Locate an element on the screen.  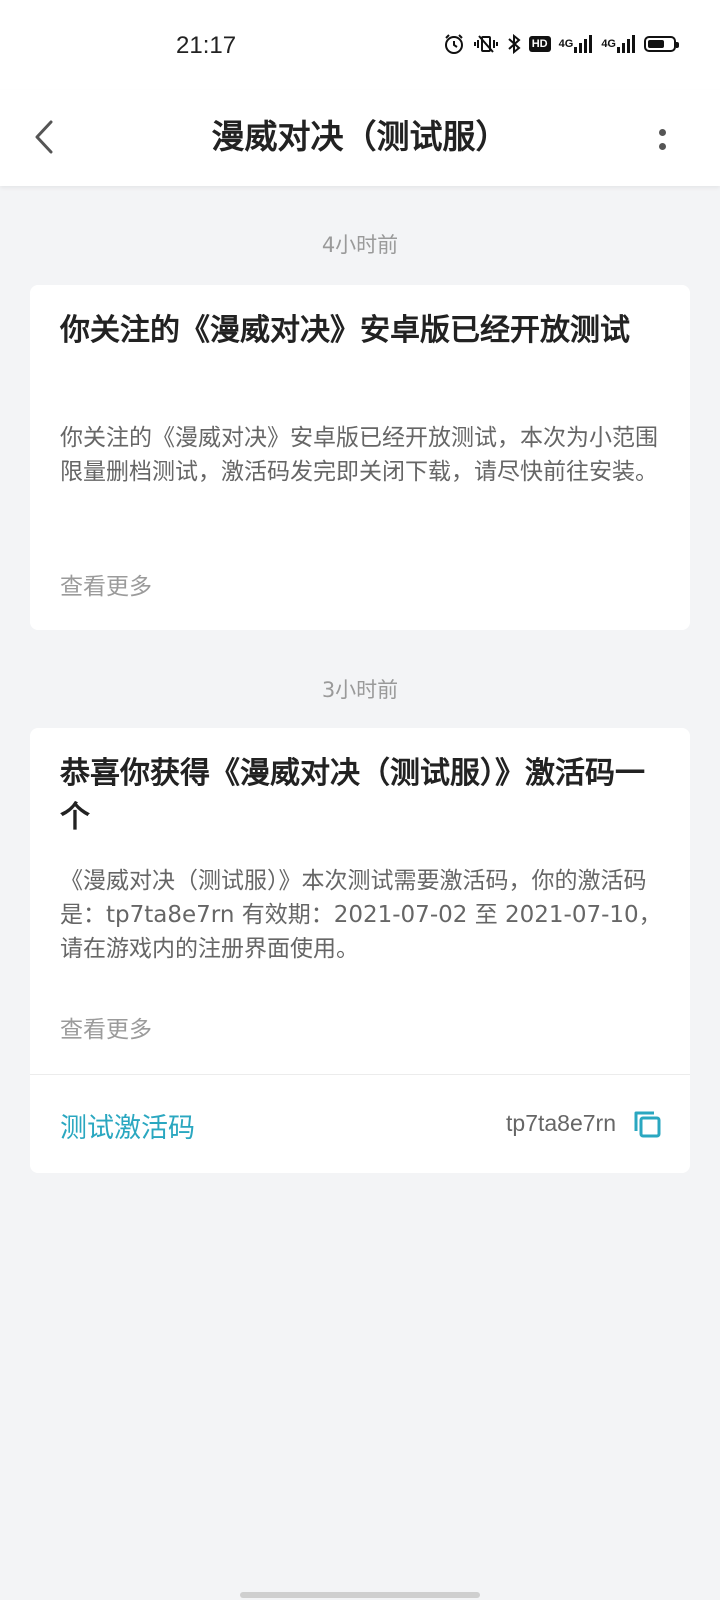
bluetooth-icon is located at coordinates (514, 44).